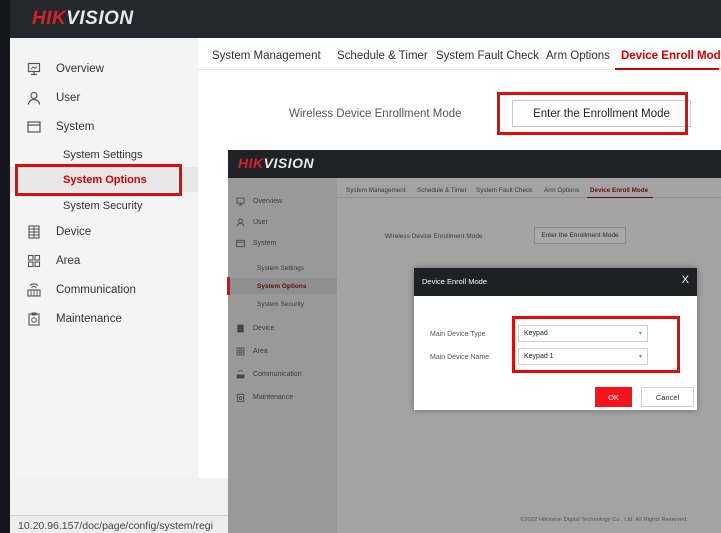 The height and width of the screenshot is (533, 721). What do you see at coordinates (667, 397) in the screenshot?
I see `cancel-button: Cancel` at bounding box center [667, 397].